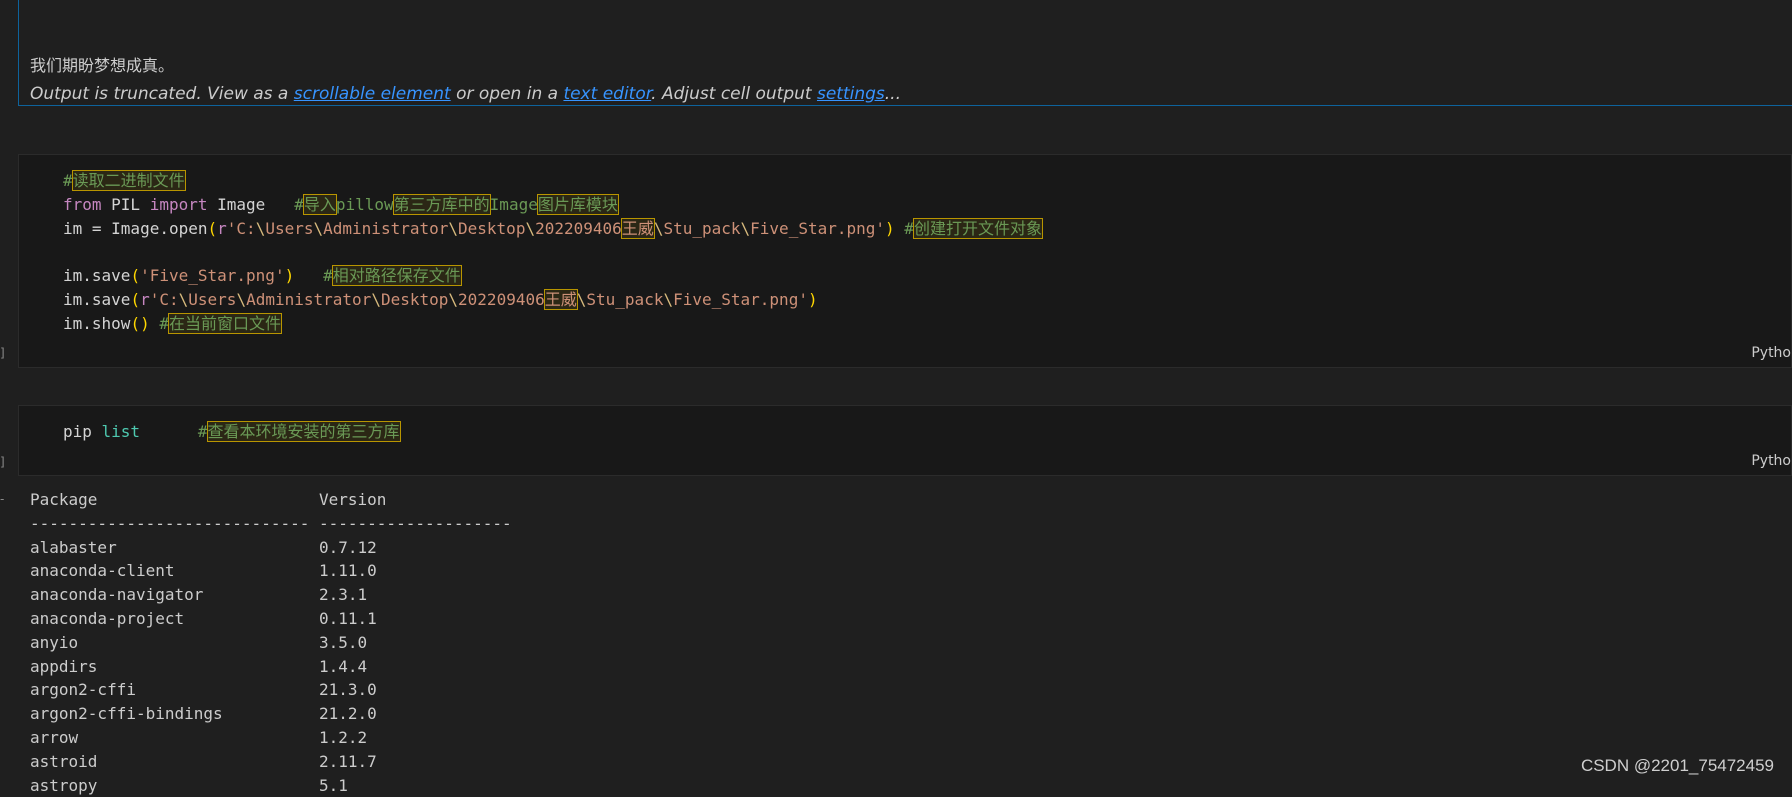 The image size is (1792, 797). I want to click on code-cell-pip-list: pip list #查看本环境安装的第三方库 Pytho, so click(905, 440).